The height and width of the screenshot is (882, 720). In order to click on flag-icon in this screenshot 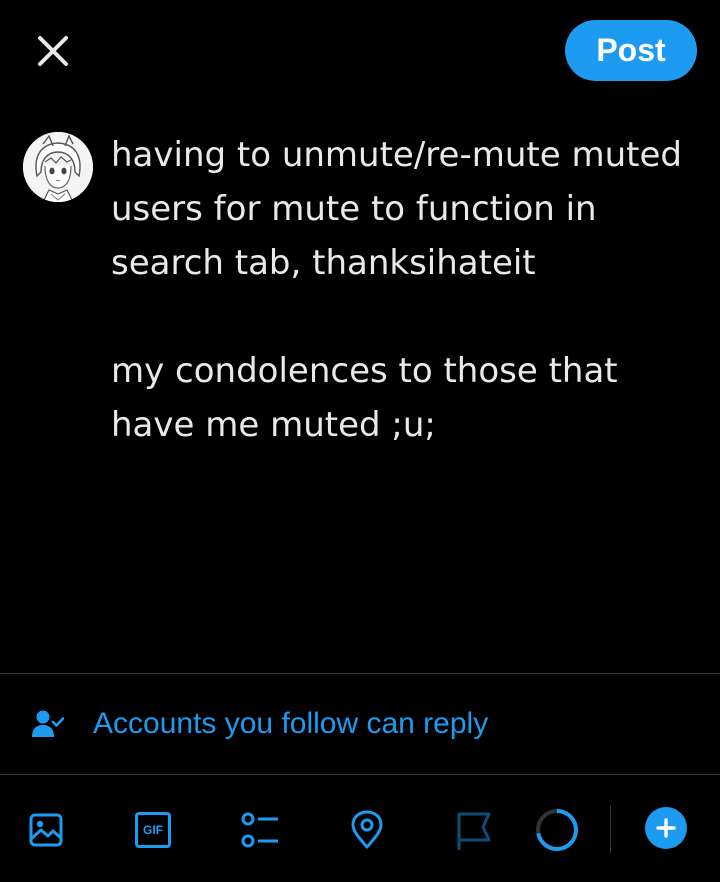, I will do `click(474, 831)`.